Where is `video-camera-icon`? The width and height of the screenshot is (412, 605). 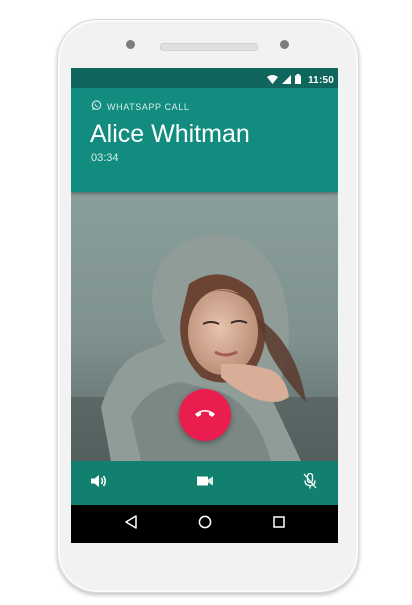 video-camera-icon is located at coordinates (205, 483).